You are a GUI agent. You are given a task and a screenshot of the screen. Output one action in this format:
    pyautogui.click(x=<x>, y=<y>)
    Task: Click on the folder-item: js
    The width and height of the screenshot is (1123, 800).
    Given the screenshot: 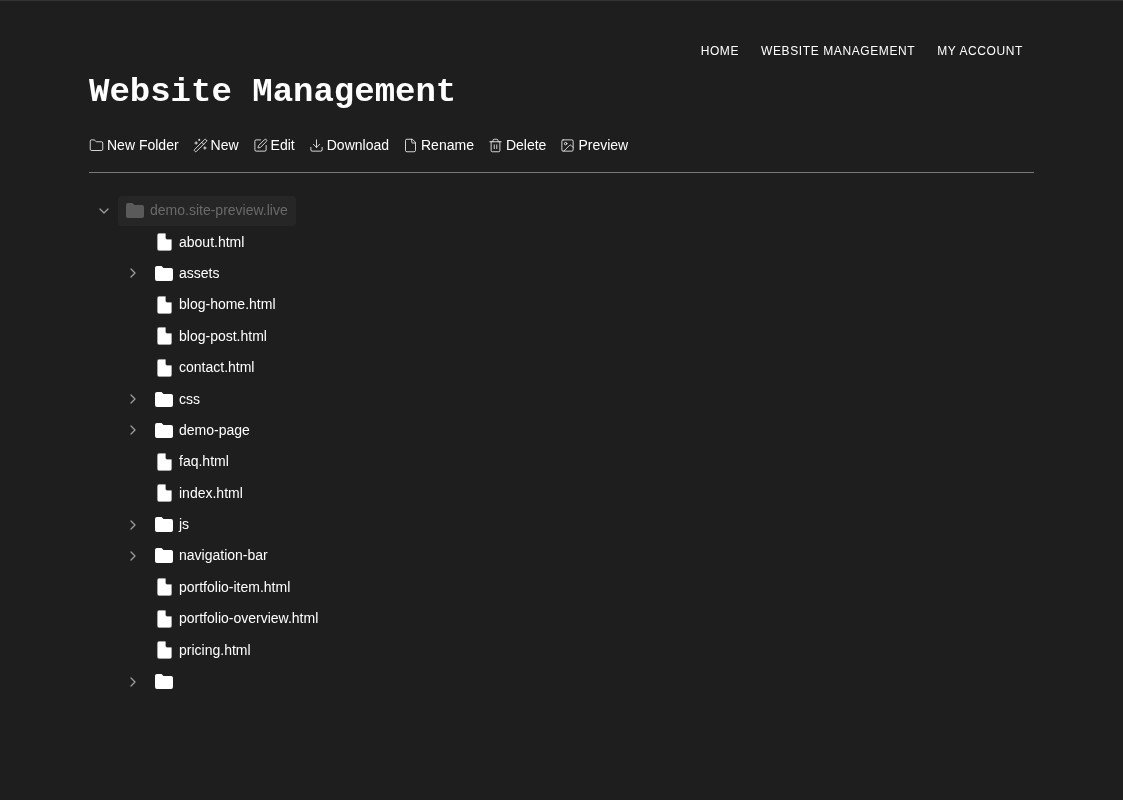 What is the action you would take?
    pyautogui.click(x=172, y=524)
    